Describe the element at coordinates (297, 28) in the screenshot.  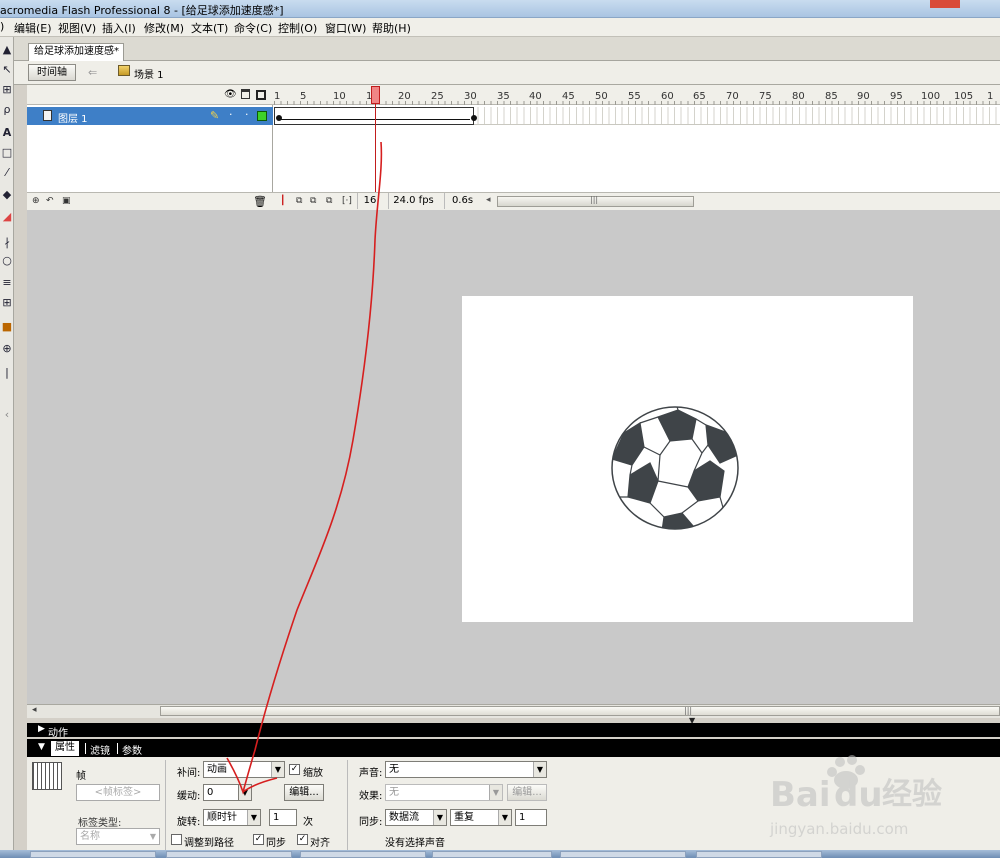
I see `menu-control: 控制(O)` at that location.